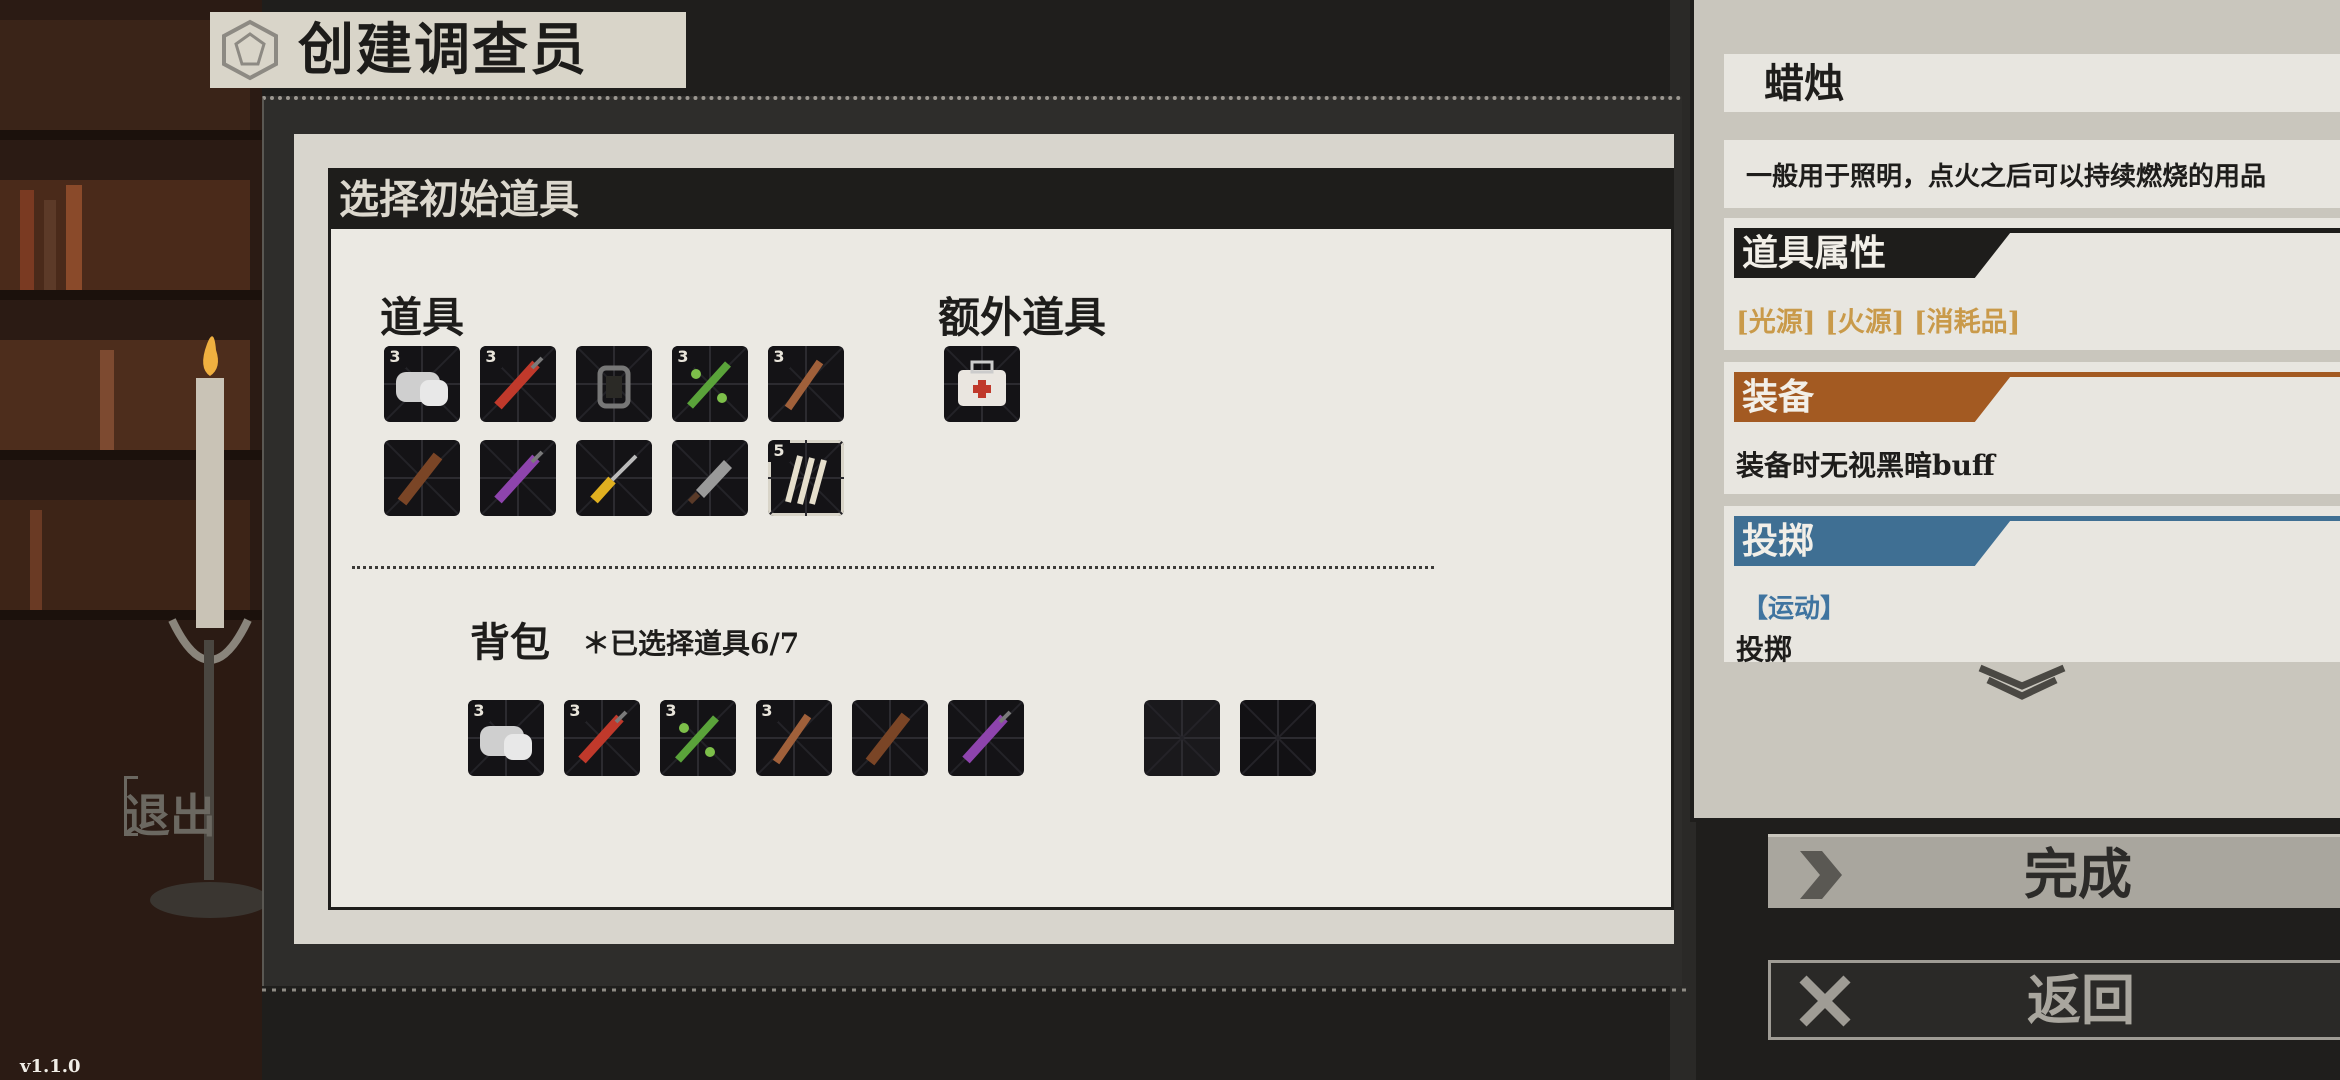 The height and width of the screenshot is (1080, 2340). What do you see at coordinates (2022, 682) in the screenshot?
I see `scroll-down-icon` at bounding box center [2022, 682].